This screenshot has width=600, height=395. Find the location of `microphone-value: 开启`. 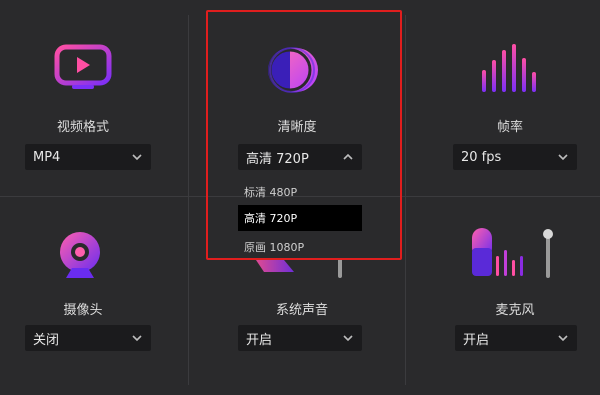

microphone-value: 开启 is located at coordinates (476, 340).